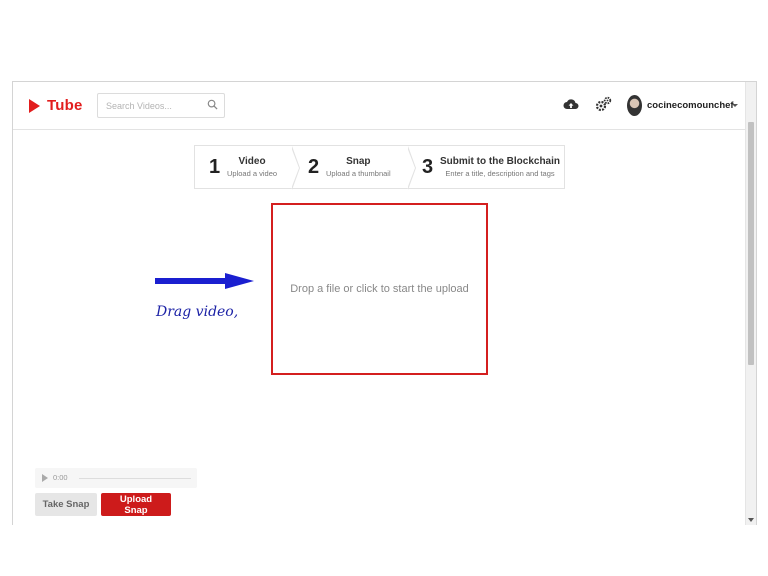 The height and width of the screenshot is (576, 768). Describe the element at coordinates (690, 105) in the screenshot. I see `username: cocinecomounchef` at that location.